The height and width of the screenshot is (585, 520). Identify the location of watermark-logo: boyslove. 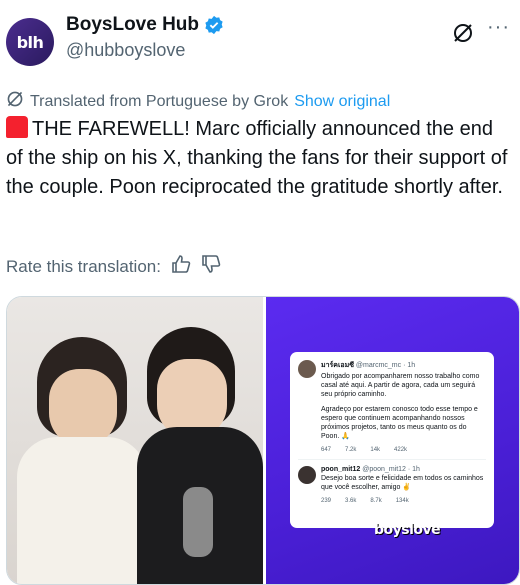
(407, 530).